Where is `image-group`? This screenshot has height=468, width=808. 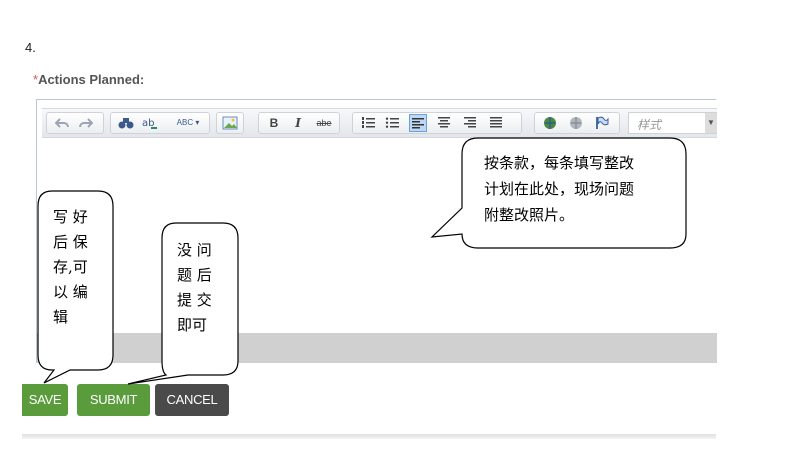
image-group is located at coordinates (230, 123).